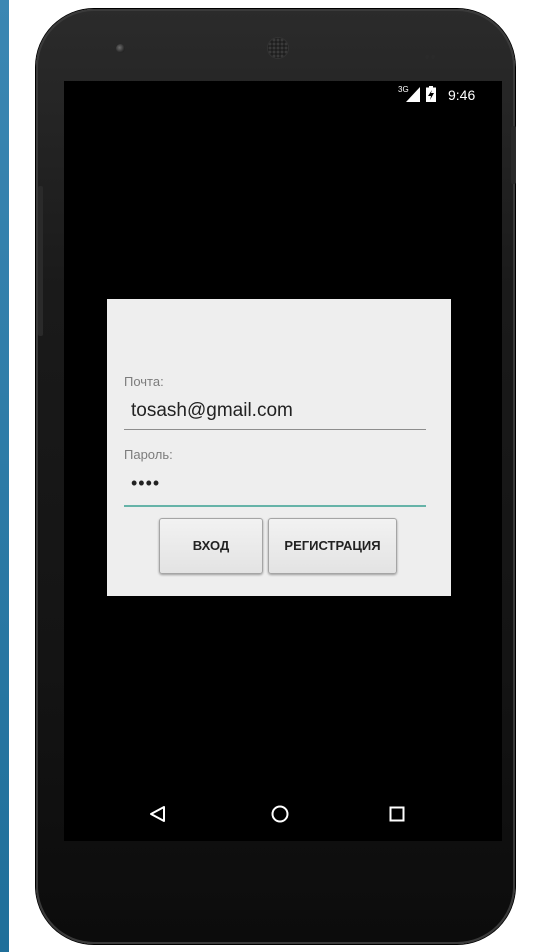 This screenshot has width=541, height=952. Describe the element at coordinates (280, 814) in the screenshot. I see `home-icon` at that location.